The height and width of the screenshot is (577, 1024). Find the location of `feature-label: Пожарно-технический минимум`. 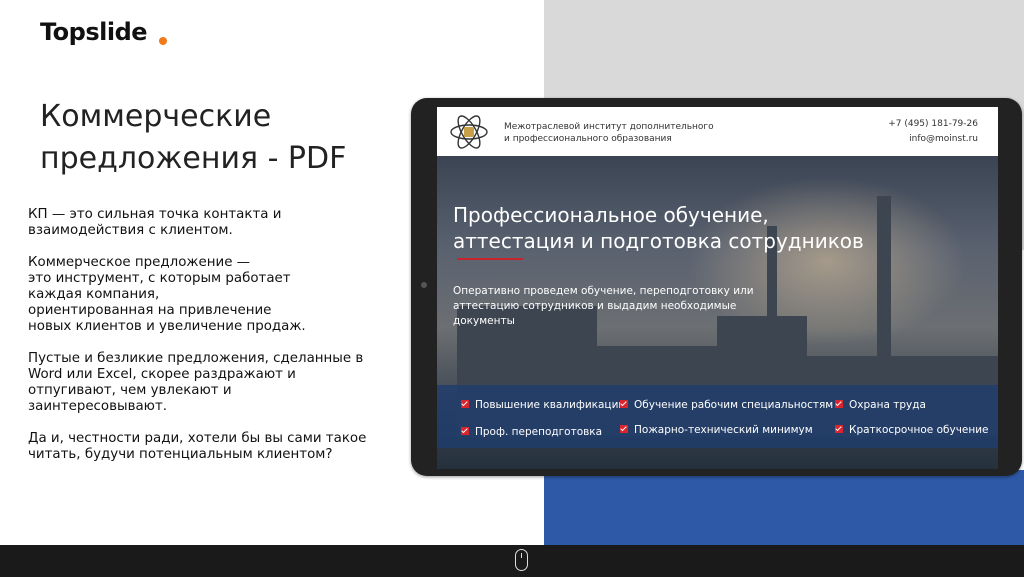

feature-label: Пожарно-технический минимум is located at coordinates (723, 430).